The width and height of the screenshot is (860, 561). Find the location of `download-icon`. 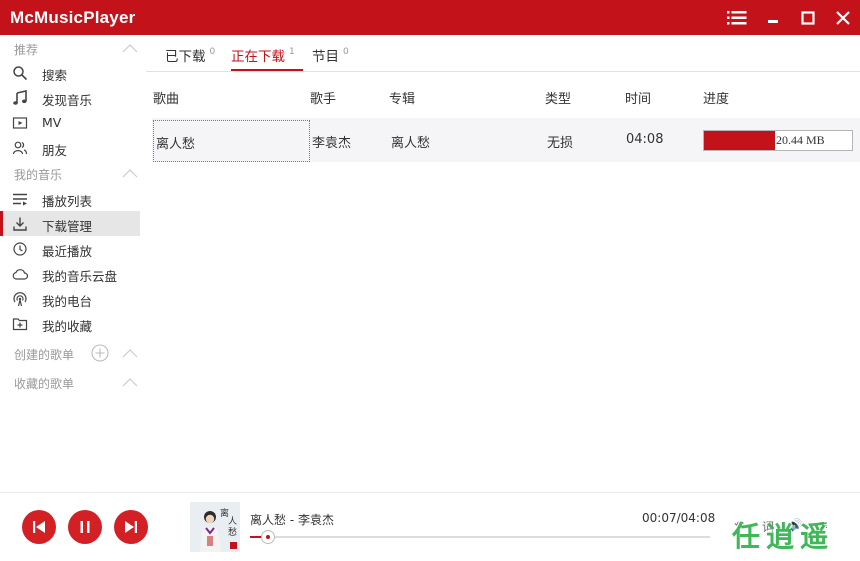

download-icon is located at coordinates (20, 224).